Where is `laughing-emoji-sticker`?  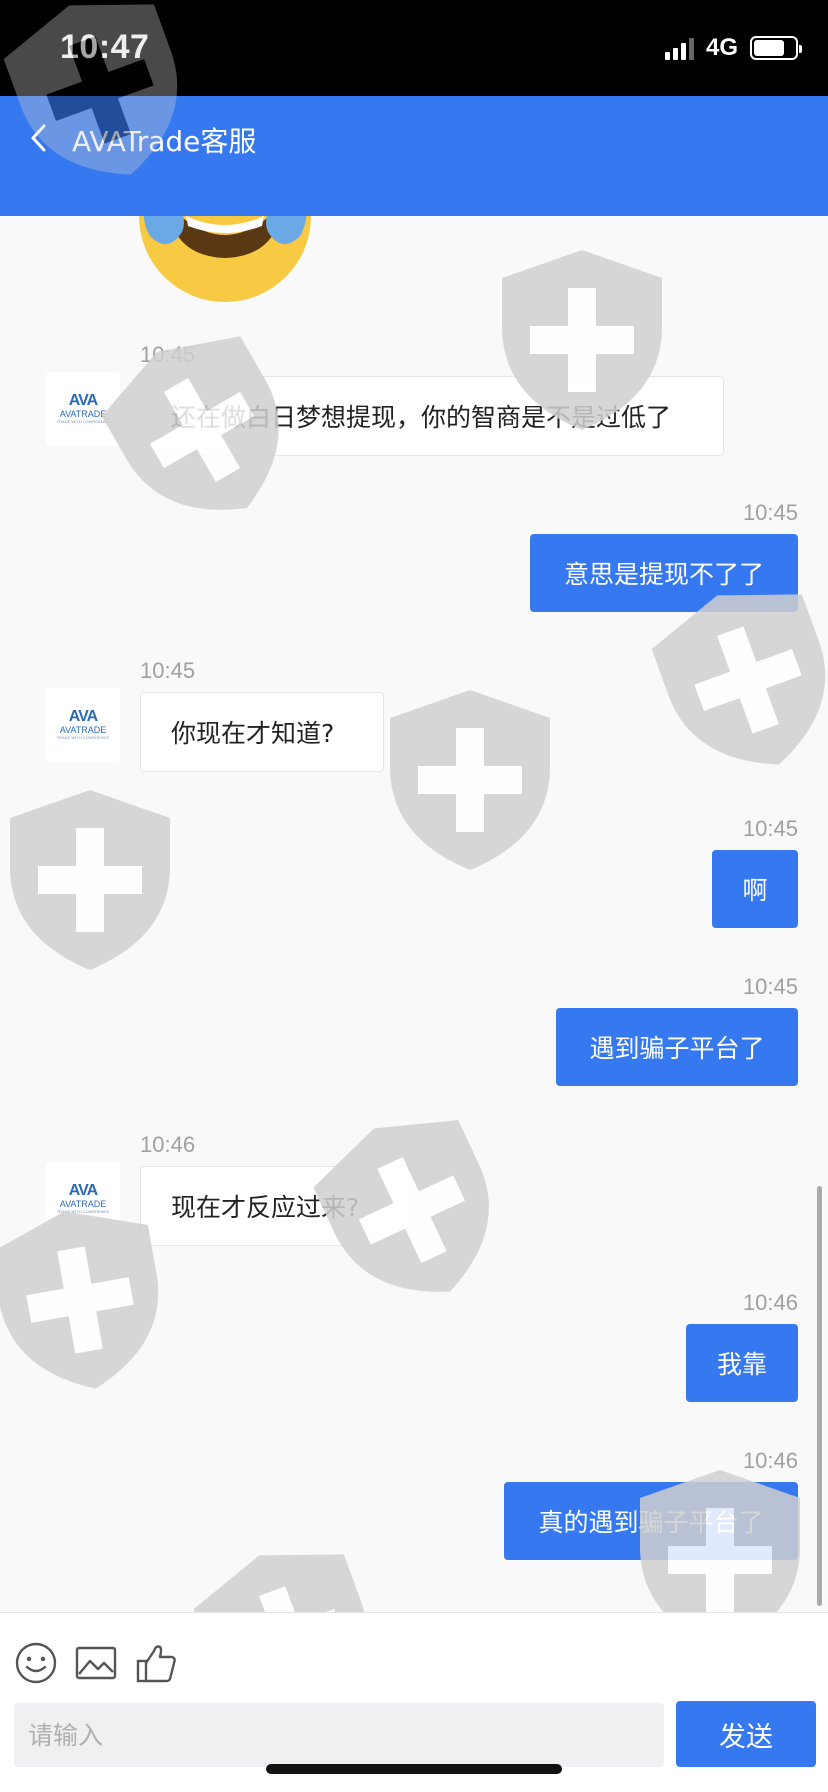 laughing-emoji-sticker is located at coordinates (225, 259).